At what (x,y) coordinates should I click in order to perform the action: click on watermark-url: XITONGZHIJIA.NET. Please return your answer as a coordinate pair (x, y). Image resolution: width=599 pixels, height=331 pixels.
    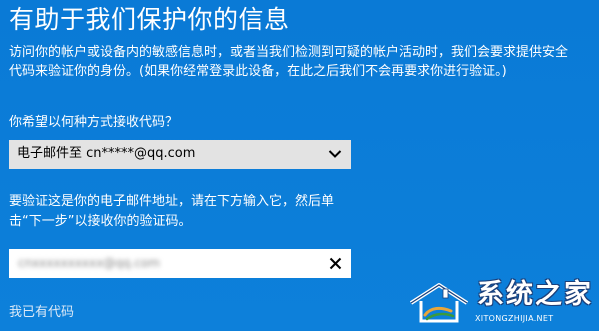
    Looking at the image, I should click on (514, 318).